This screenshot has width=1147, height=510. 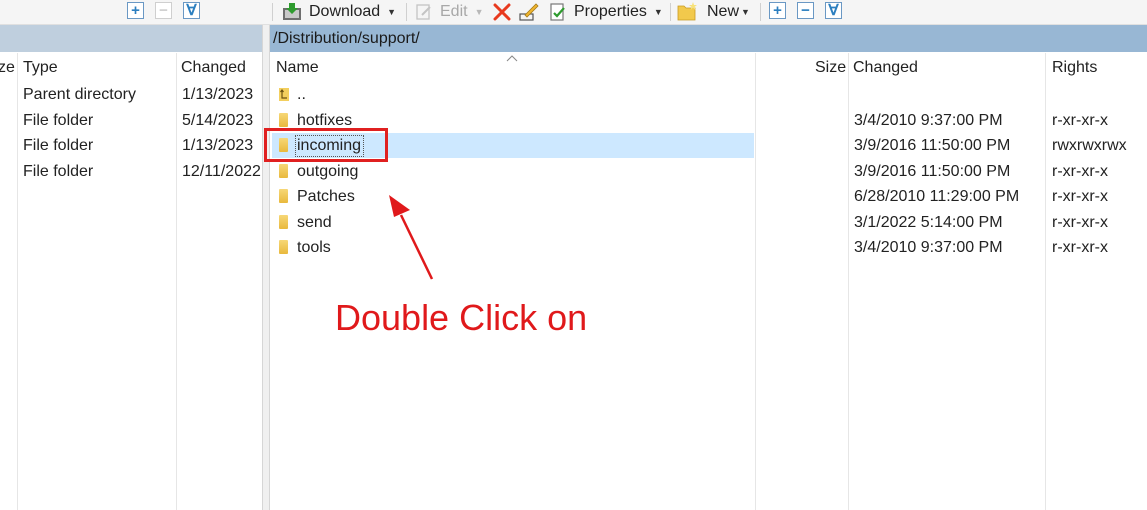 What do you see at coordinates (314, 247) in the screenshot?
I see `row-name: tools` at bounding box center [314, 247].